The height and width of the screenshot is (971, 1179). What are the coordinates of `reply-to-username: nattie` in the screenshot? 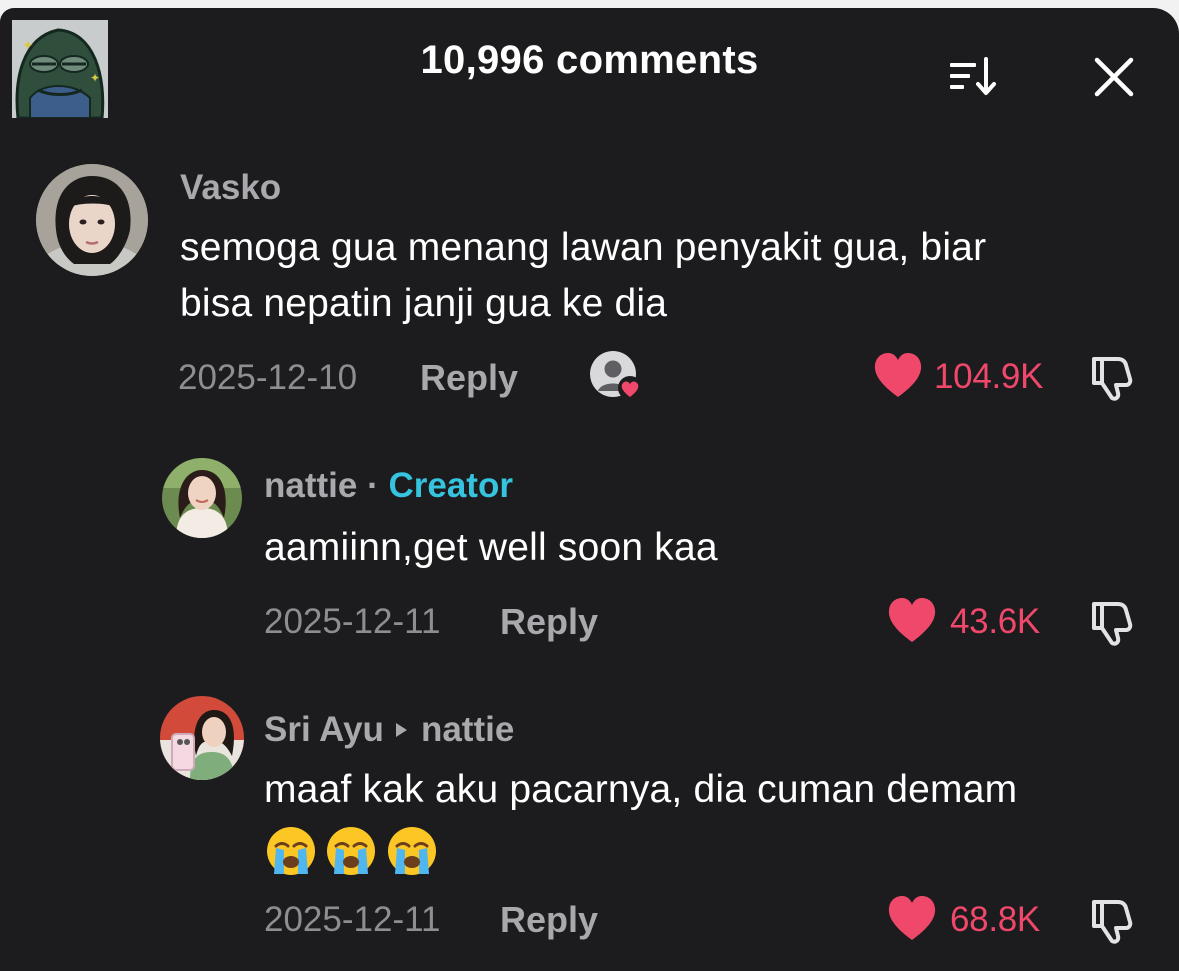 It's located at (467, 729).